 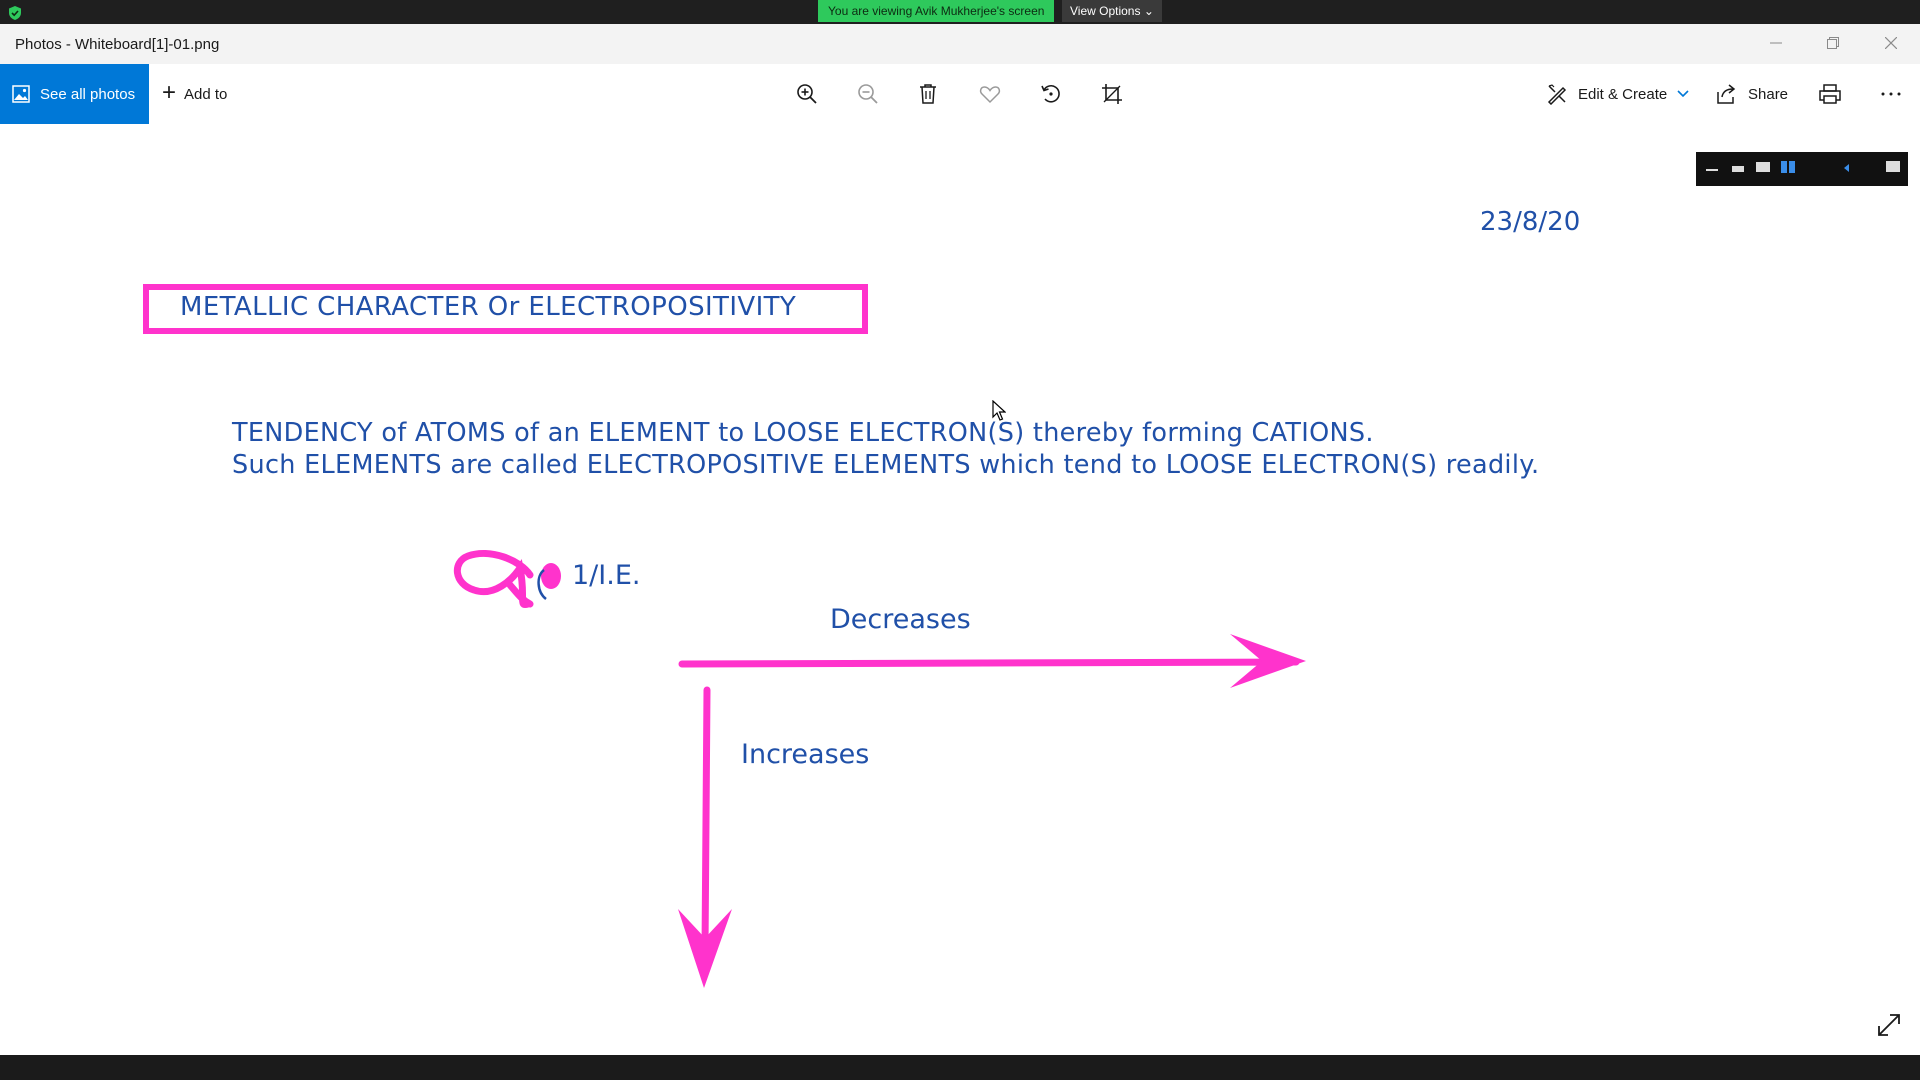 I want to click on shield-check-icon, so click(x=15, y=13).